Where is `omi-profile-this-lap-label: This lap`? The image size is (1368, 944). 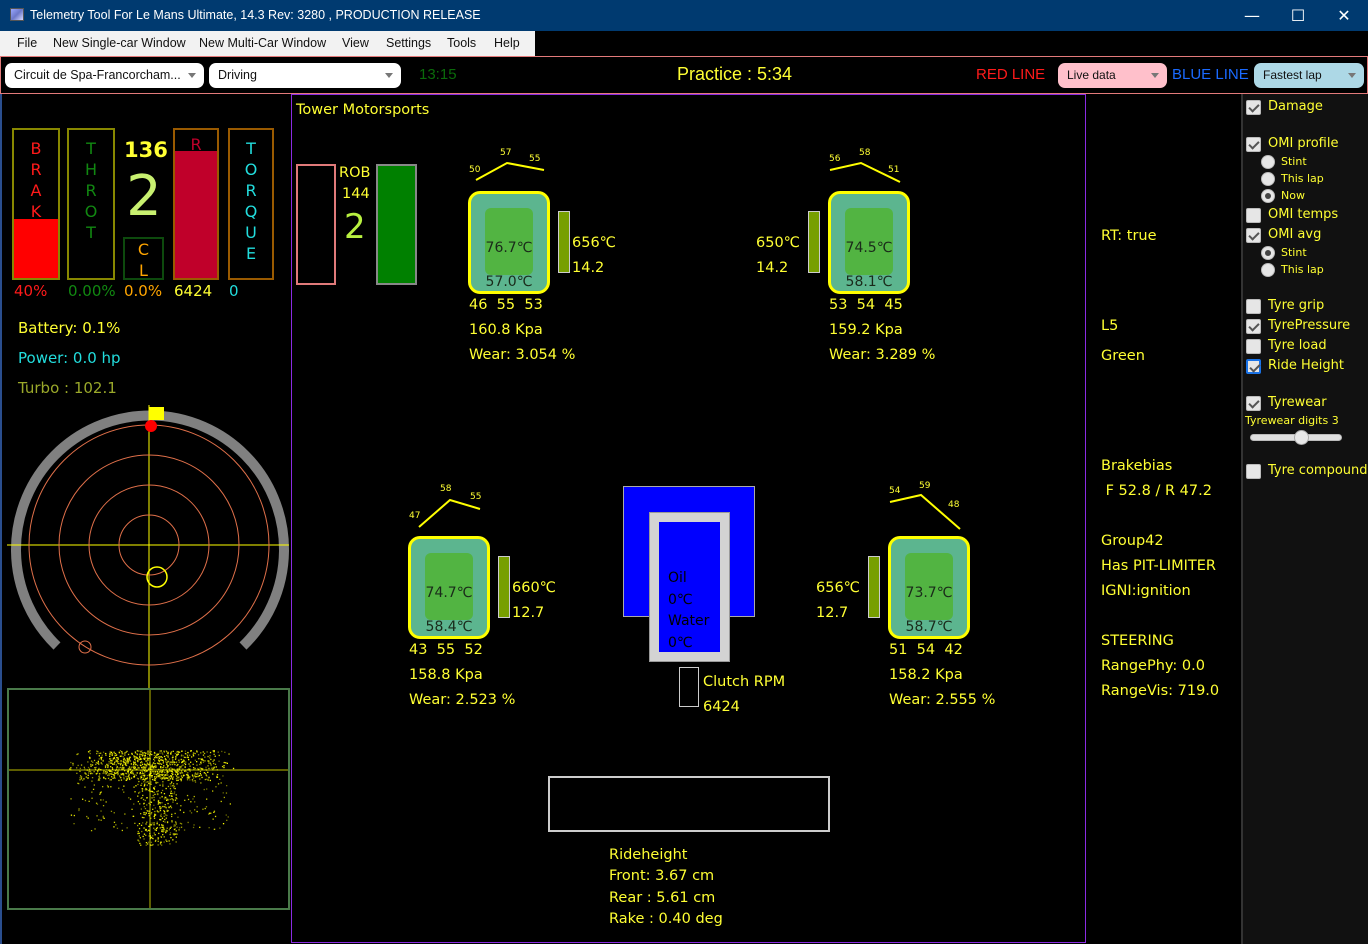 omi-profile-this-lap-label: This lap is located at coordinates (1302, 178).